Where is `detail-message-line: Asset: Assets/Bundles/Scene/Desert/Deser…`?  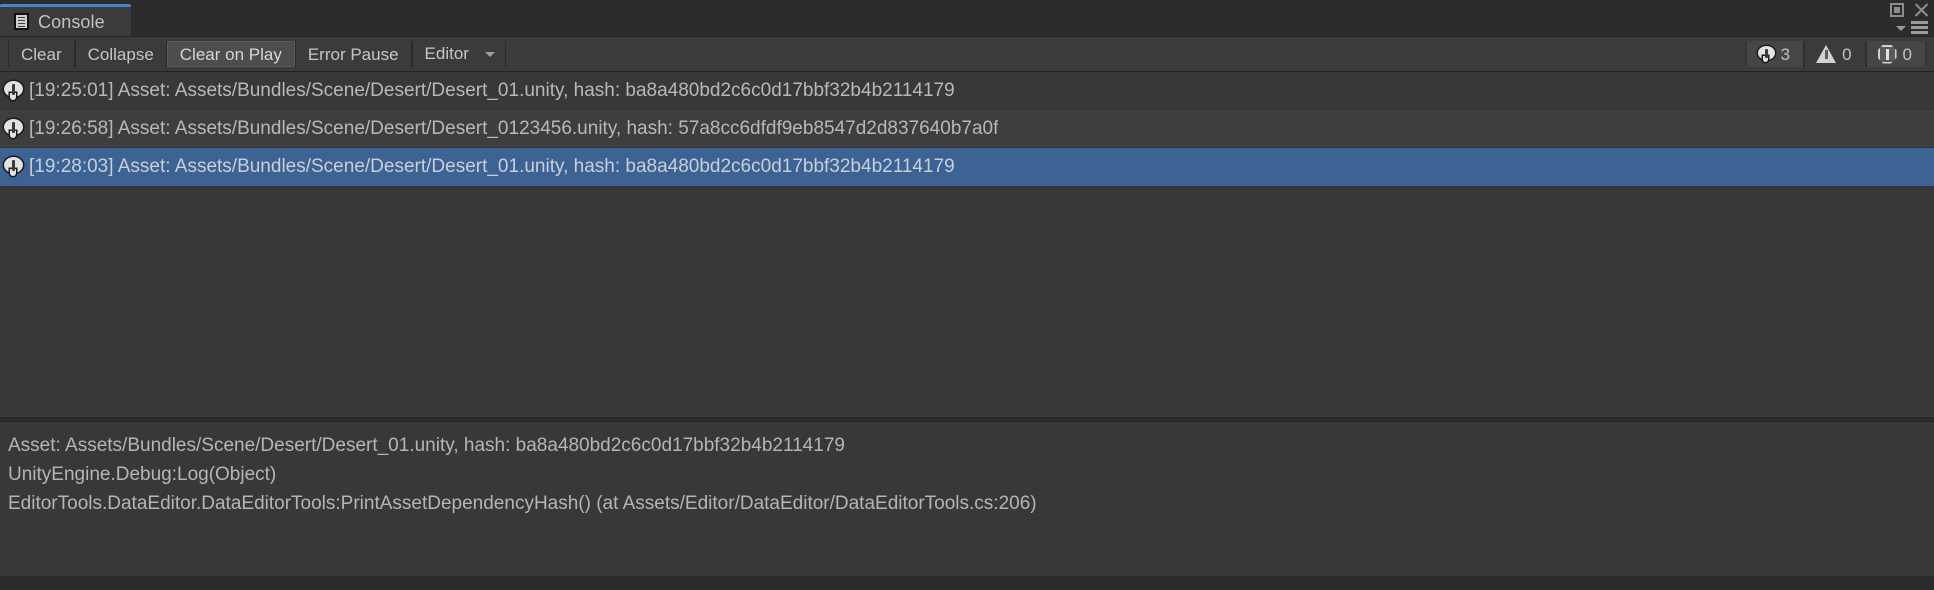
detail-message-line: Asset: Assets/Bundles/Scene/Desert/Deser… is located at coordinates (426, 445).